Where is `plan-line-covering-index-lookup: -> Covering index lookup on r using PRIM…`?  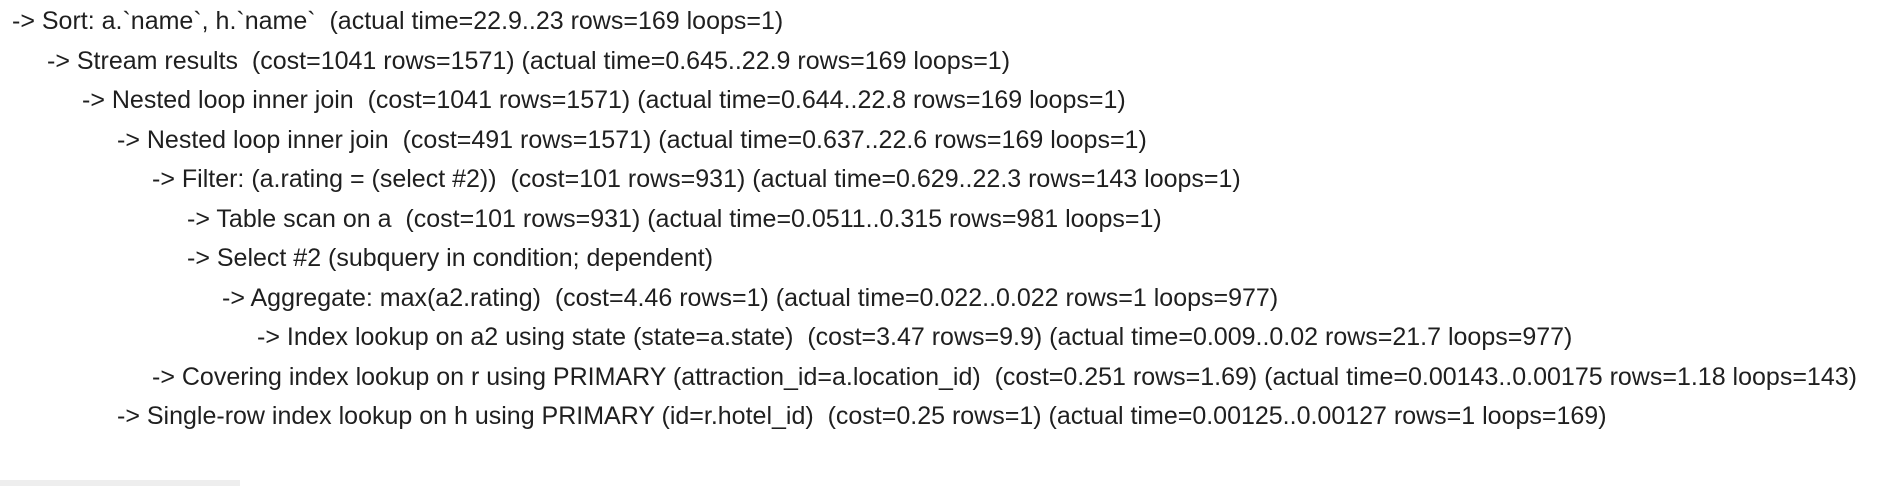
plan-line-covering-index-lookup: -> Covering index lookup on r using PRIM… is located at coordinates (1004, 376).